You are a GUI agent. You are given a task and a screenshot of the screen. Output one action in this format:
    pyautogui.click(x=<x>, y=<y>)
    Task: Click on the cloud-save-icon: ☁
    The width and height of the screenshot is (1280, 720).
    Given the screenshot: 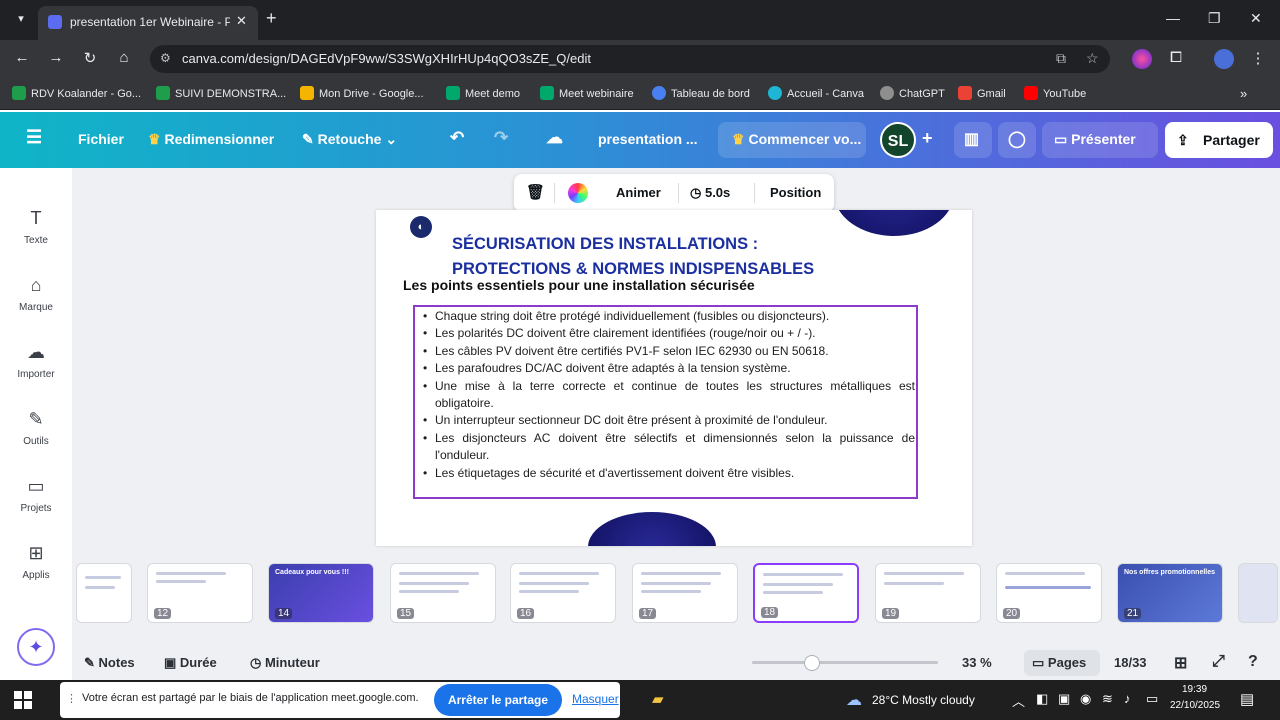 What is the action you would take?
    pyautogui.click(x=554, y=138)
    